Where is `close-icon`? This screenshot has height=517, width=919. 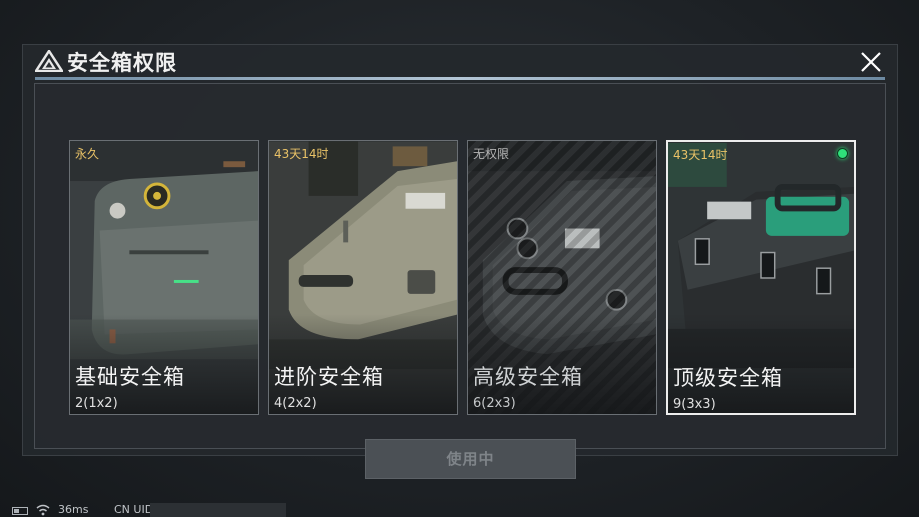
close-icon is located at coordinates (871, 62).